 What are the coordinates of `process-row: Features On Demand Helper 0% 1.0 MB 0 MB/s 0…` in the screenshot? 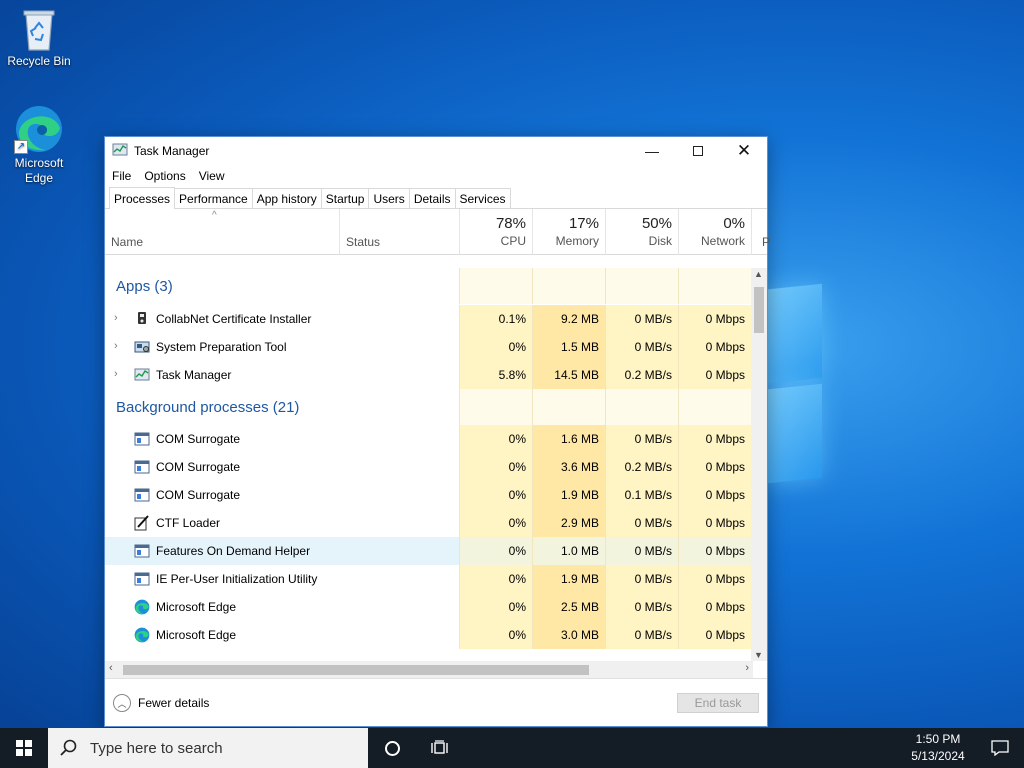 It's located at (429, 551).